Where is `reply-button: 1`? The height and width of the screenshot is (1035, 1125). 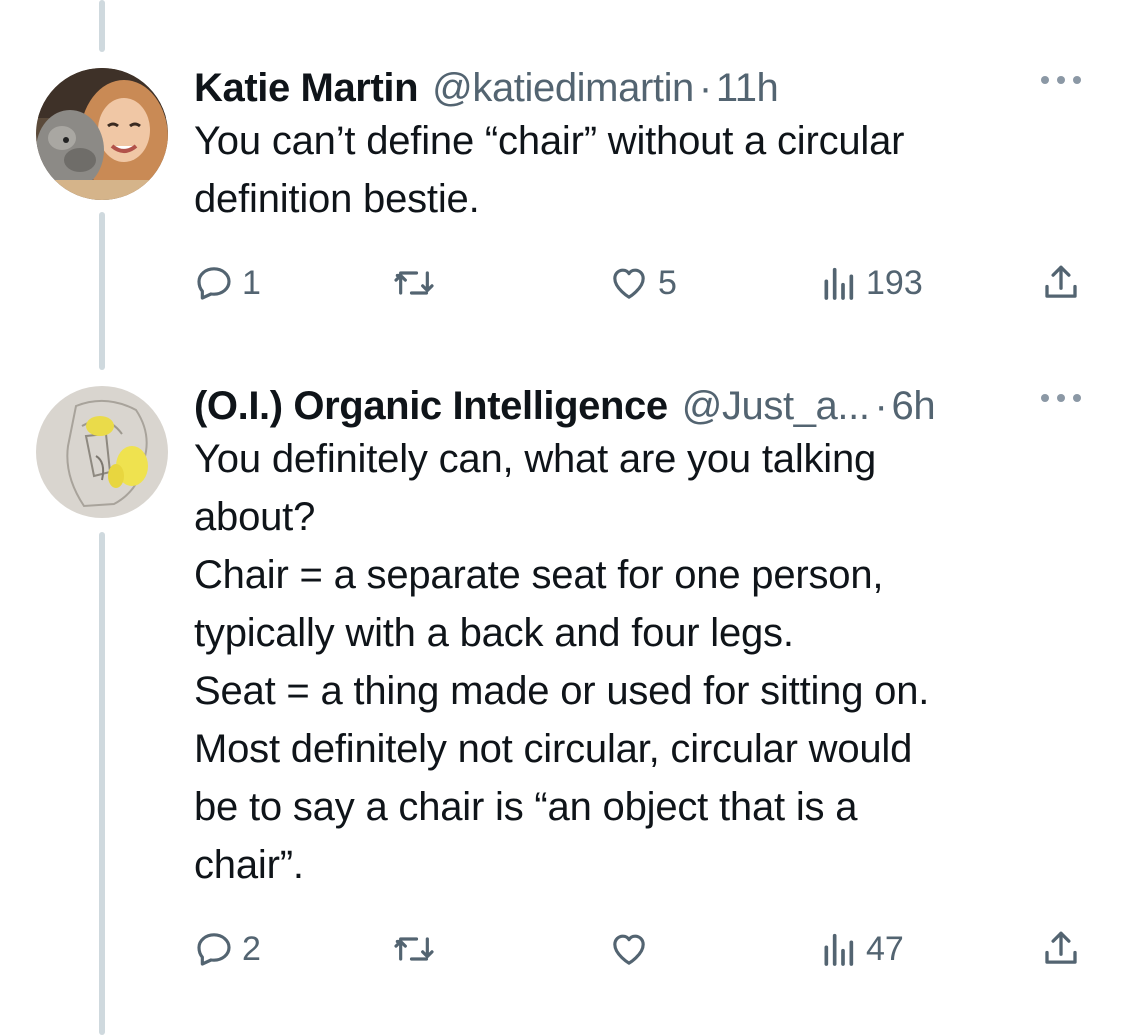 reply-button: 1 is located at coordinates (227, 283).